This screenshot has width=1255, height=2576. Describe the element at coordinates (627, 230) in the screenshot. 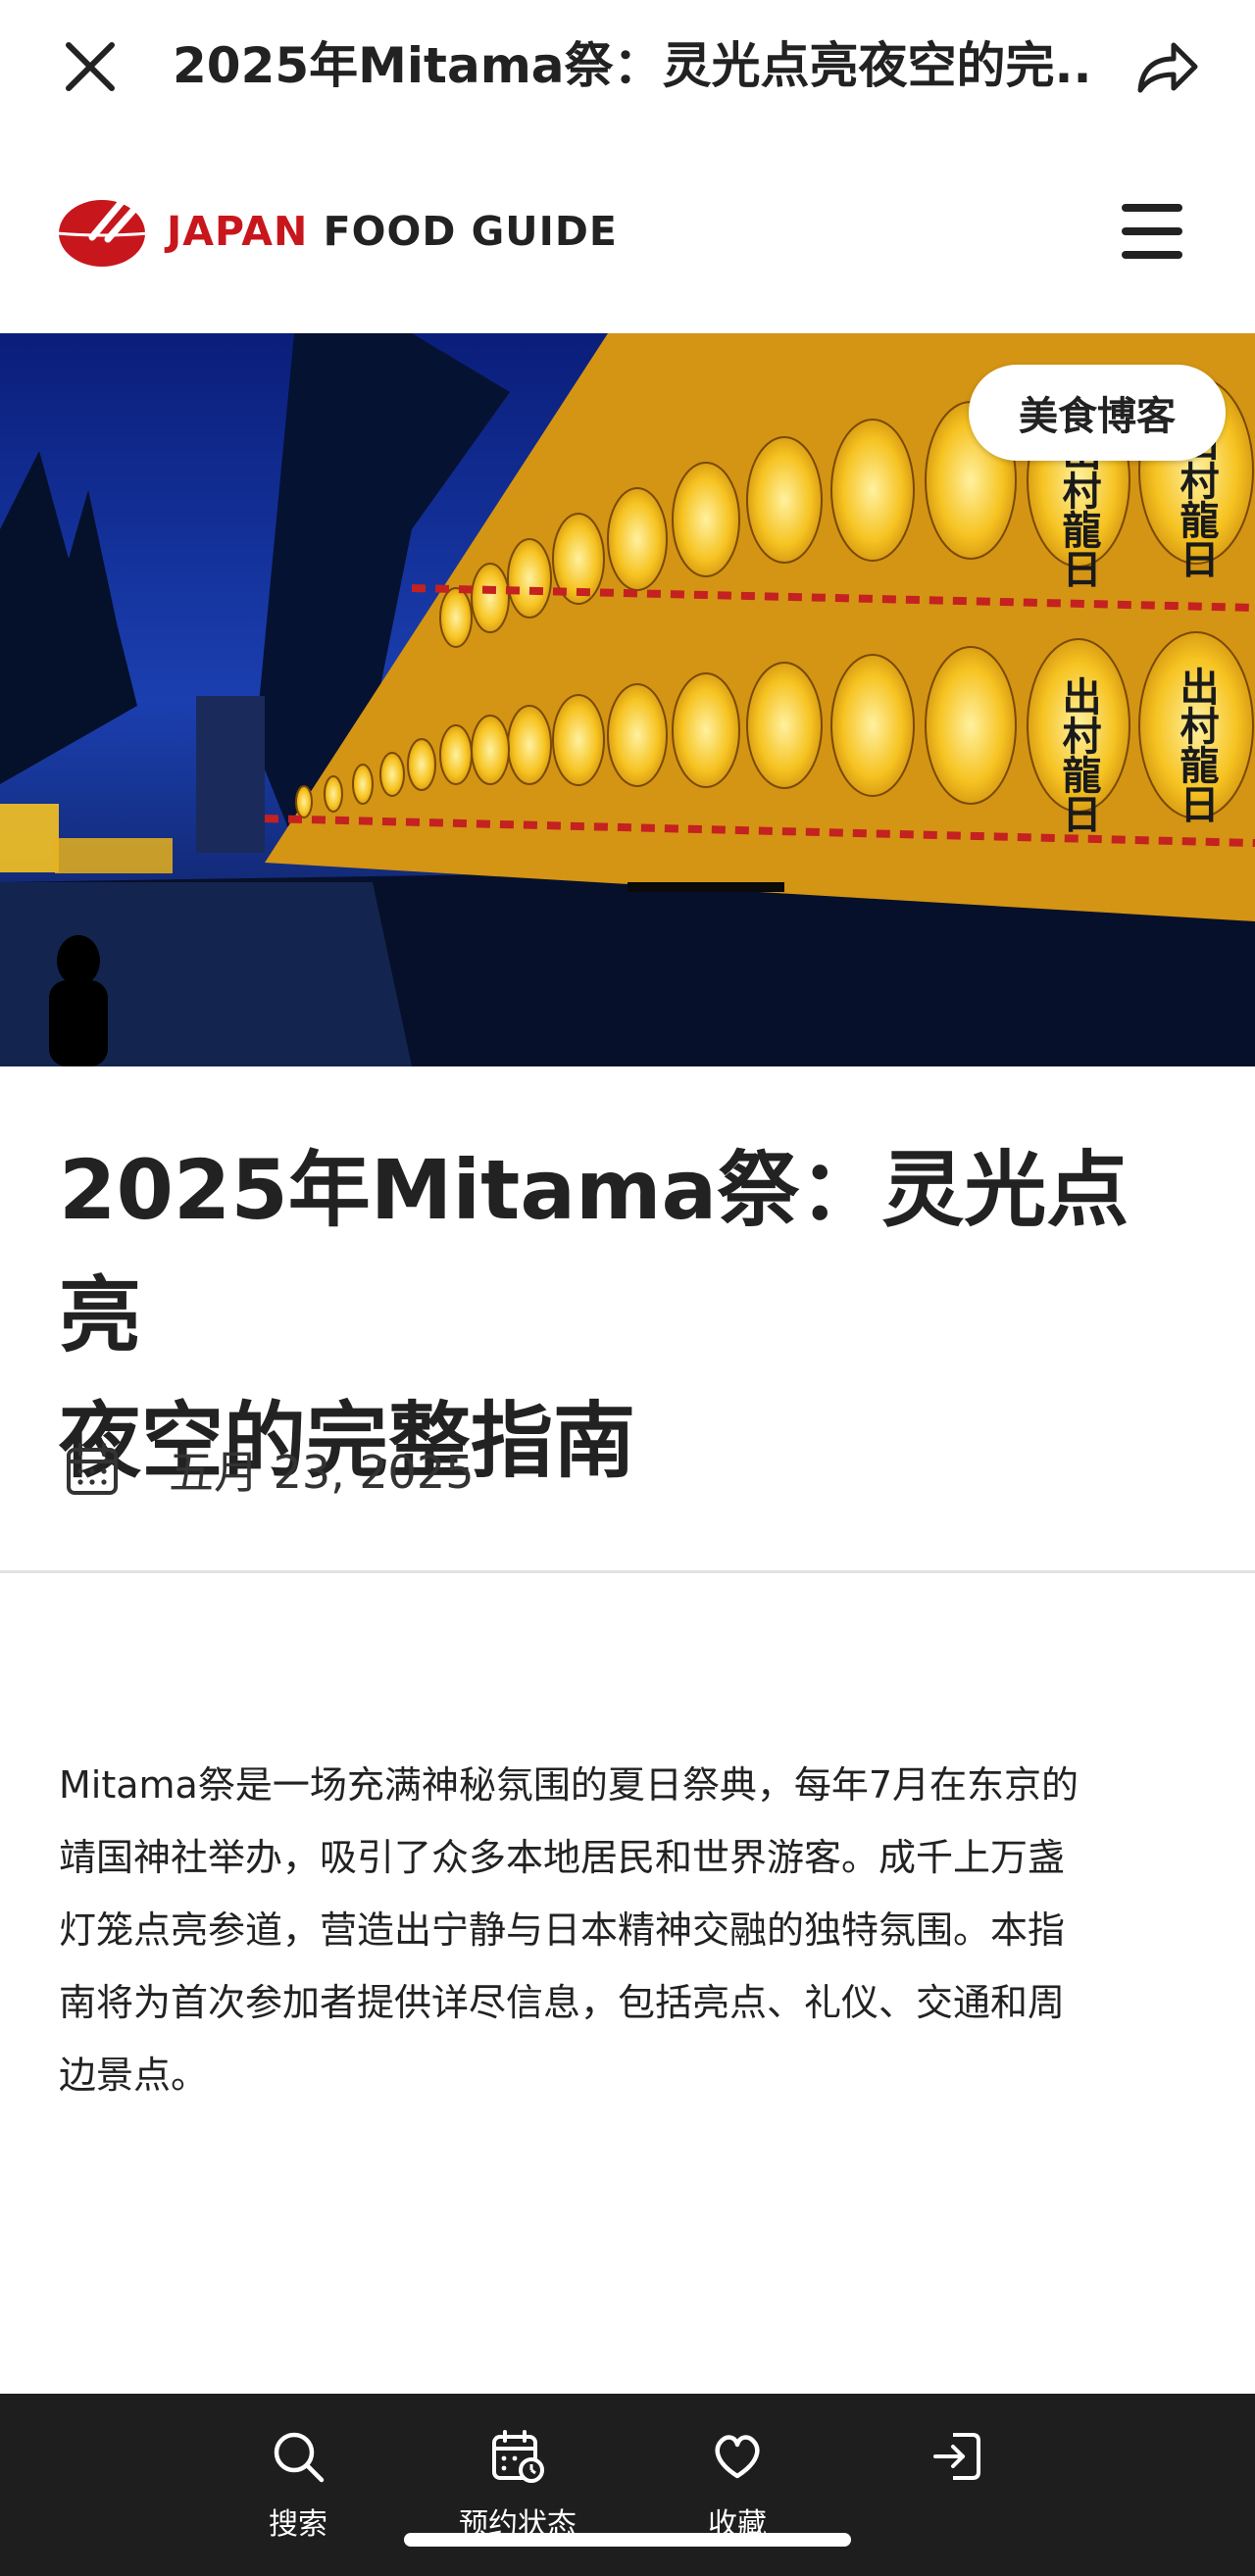

I see `brand-header: JAPAN FOOD GUIDE` at that location.